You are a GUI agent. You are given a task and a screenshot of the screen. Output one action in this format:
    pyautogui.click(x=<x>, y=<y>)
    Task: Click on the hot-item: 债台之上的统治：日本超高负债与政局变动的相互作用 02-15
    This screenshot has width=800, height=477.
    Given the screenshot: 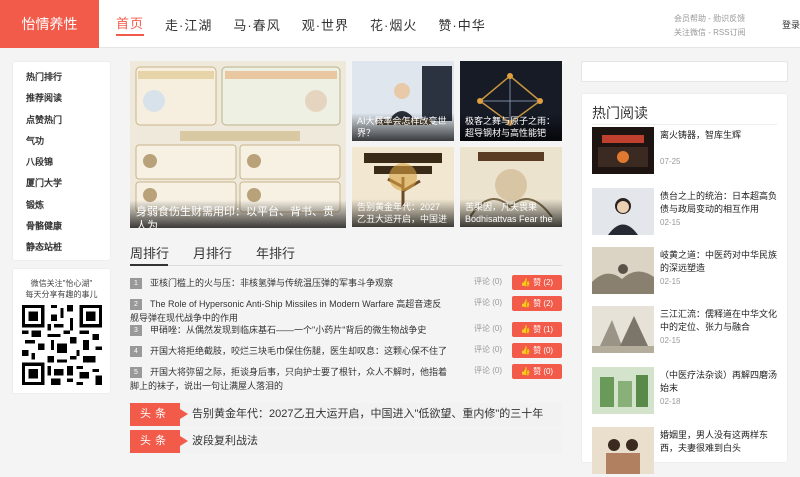 What is the action you would take?
    pyautogui.click(x=687, y=213)
    